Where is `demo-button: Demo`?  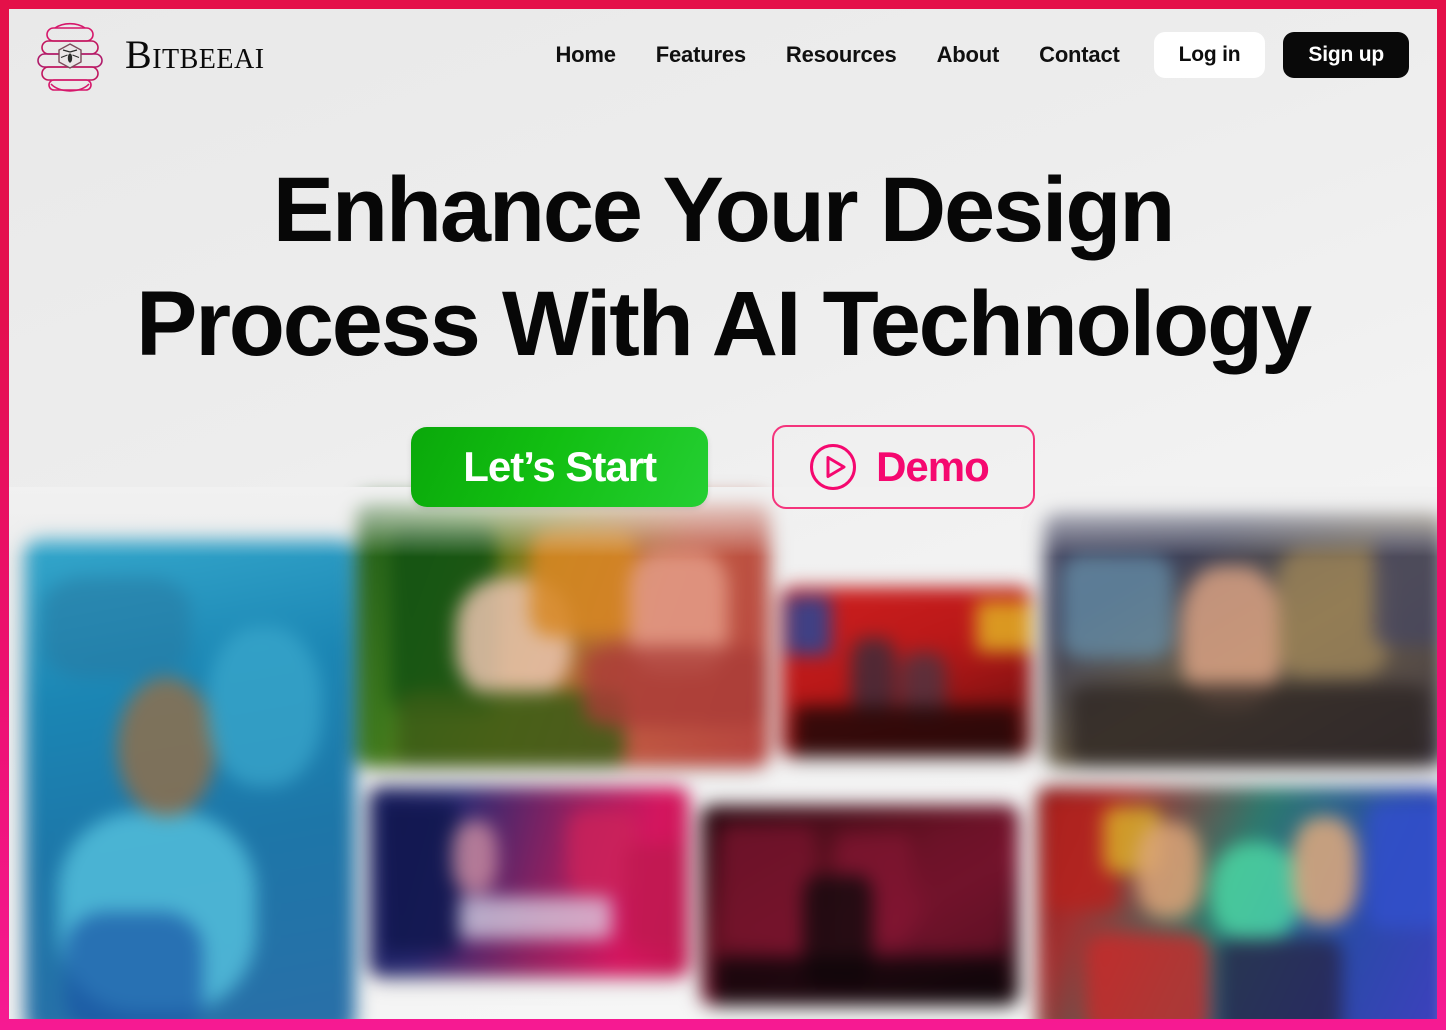
demo-button: Demo is located at coordinates (903, 467).